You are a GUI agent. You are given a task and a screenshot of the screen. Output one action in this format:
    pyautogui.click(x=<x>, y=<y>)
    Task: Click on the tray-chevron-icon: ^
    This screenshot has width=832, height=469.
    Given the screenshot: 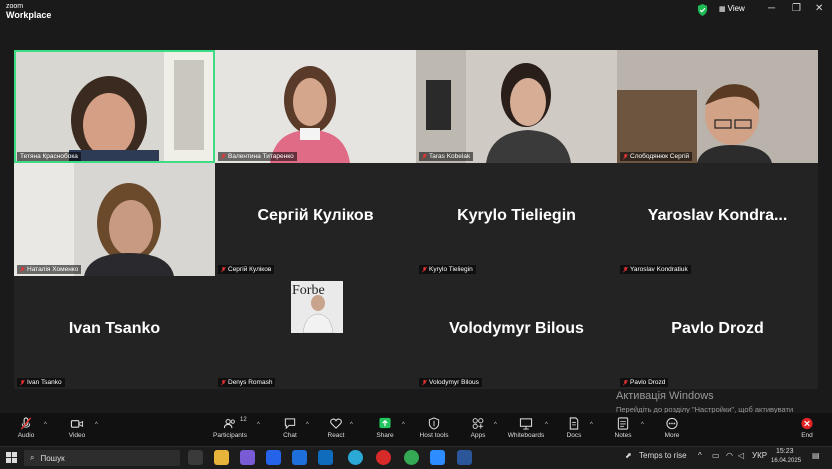 What is the action you would take?
    pyautogui.click(x=700, y=455)
    